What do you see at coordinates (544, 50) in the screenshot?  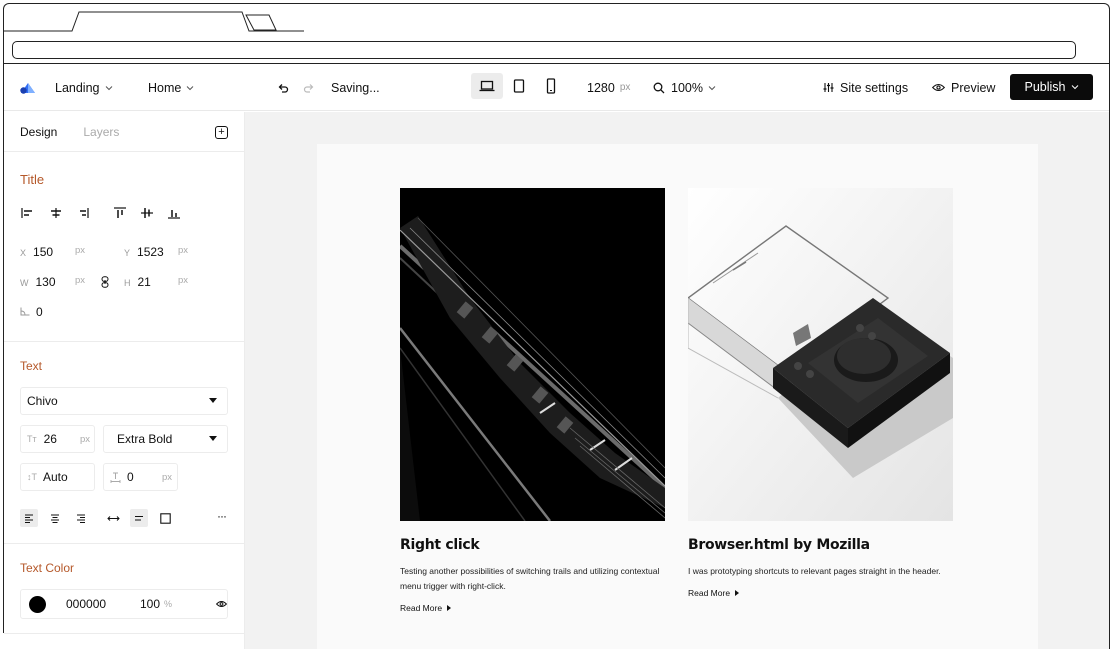 I see `url-bar` at bounding box center [544, 50].